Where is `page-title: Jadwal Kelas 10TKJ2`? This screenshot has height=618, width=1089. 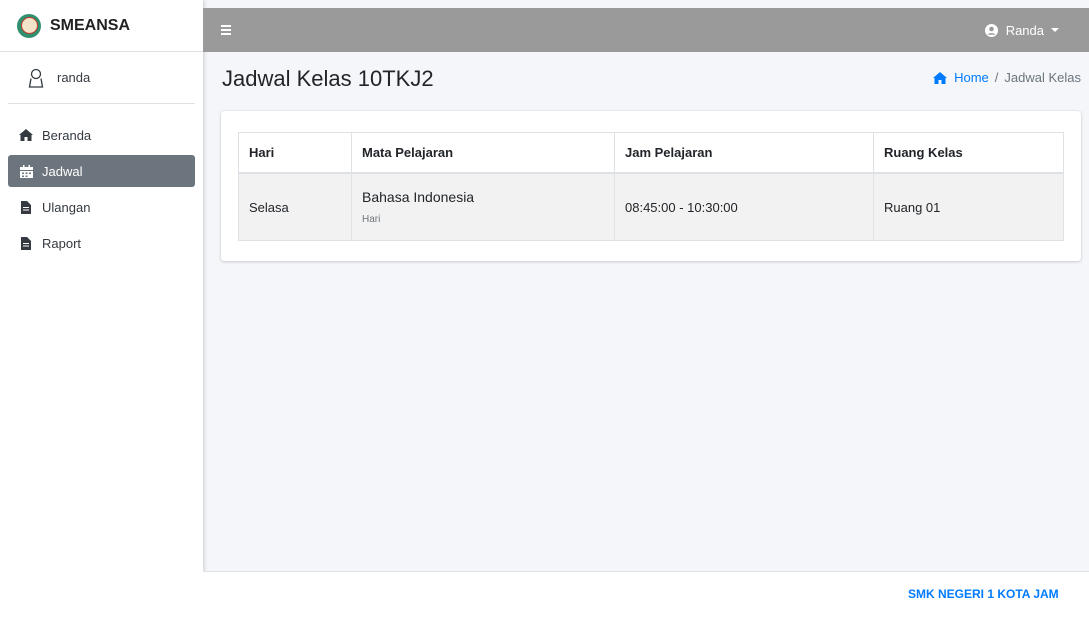 page-title: Jadwal Kelas 10TKJ2 is located at coordinates (328, 78).